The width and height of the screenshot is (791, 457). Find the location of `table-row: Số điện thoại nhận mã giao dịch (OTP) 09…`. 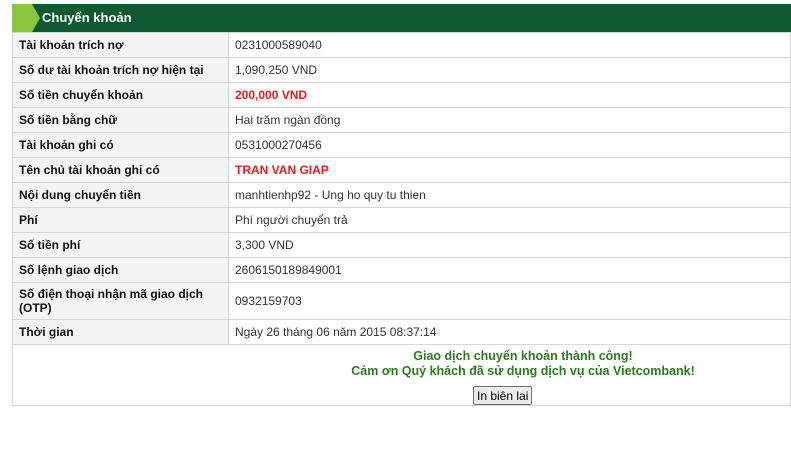

table-row: Số điện thoại nhận mã giao dịch (OTP) 09… is located at coordinates (401, 301).